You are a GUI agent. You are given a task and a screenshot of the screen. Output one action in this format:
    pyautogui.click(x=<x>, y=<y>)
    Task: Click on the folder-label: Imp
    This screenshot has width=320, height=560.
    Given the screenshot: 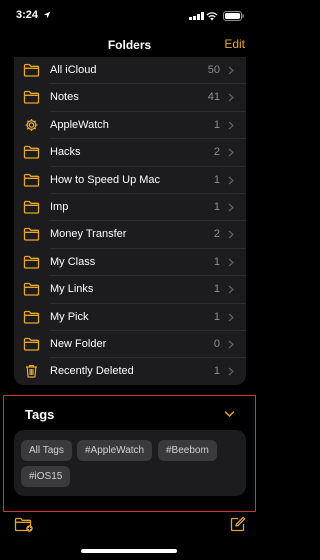 What is the action you would take?
    pyautogui.click(x=59, y=207)
    